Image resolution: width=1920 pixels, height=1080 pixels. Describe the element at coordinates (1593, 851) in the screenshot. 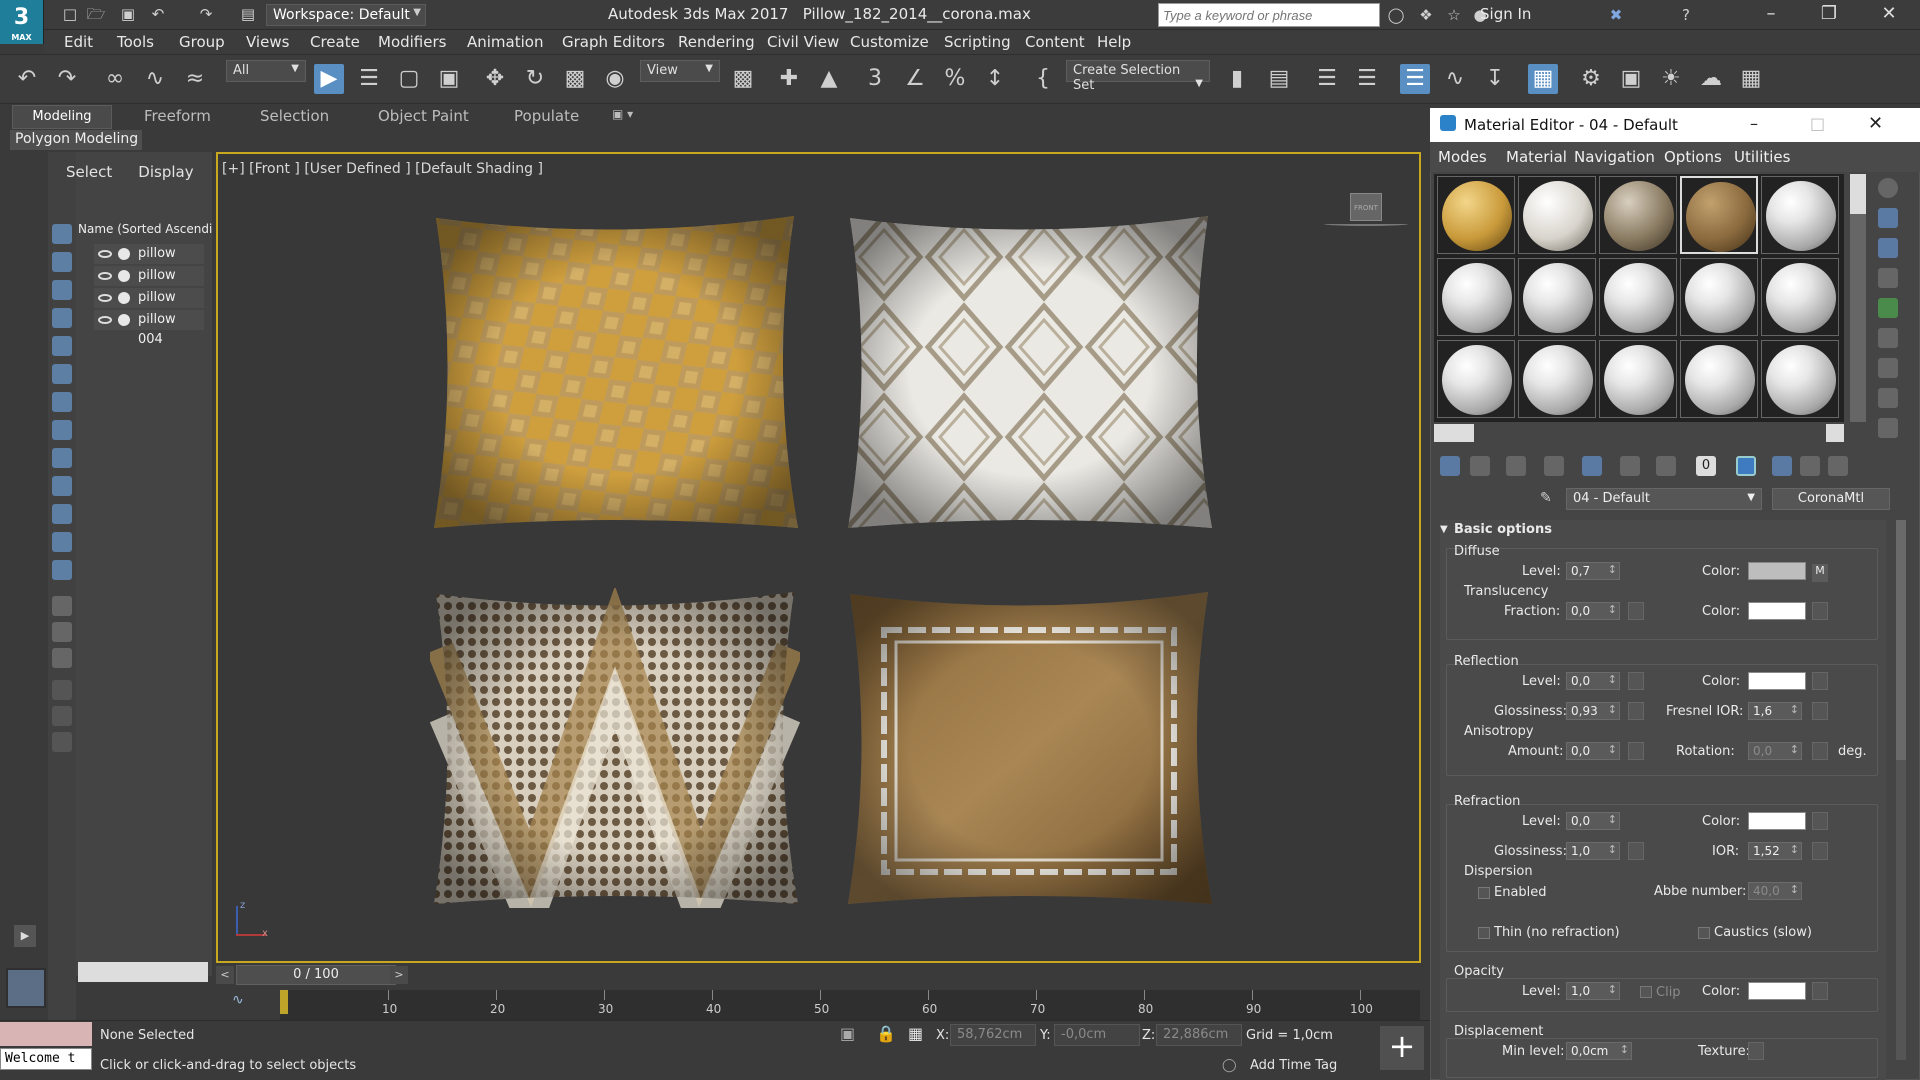

I see `refraction-glossiness-spinner: 1,0` at that location.